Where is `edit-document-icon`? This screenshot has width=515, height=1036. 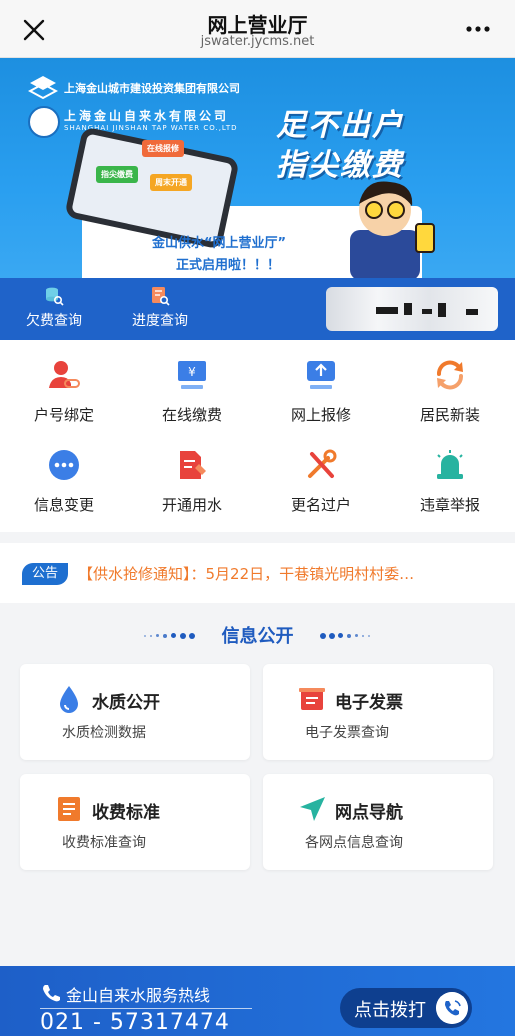
edit-document-icon is located at coordinates (193, 465).